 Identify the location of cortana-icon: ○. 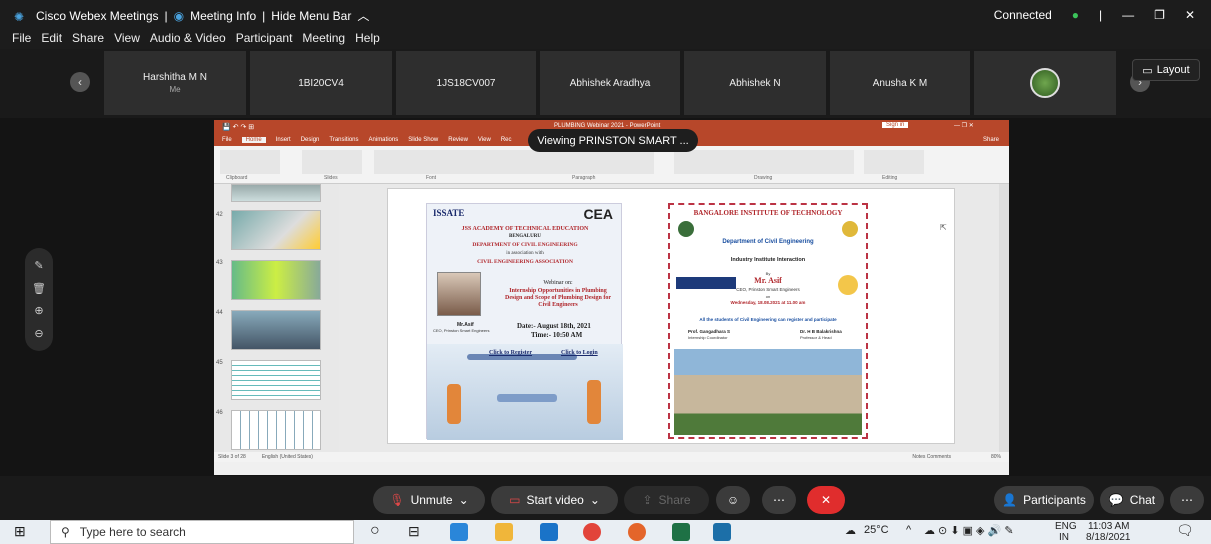
(375, 531).